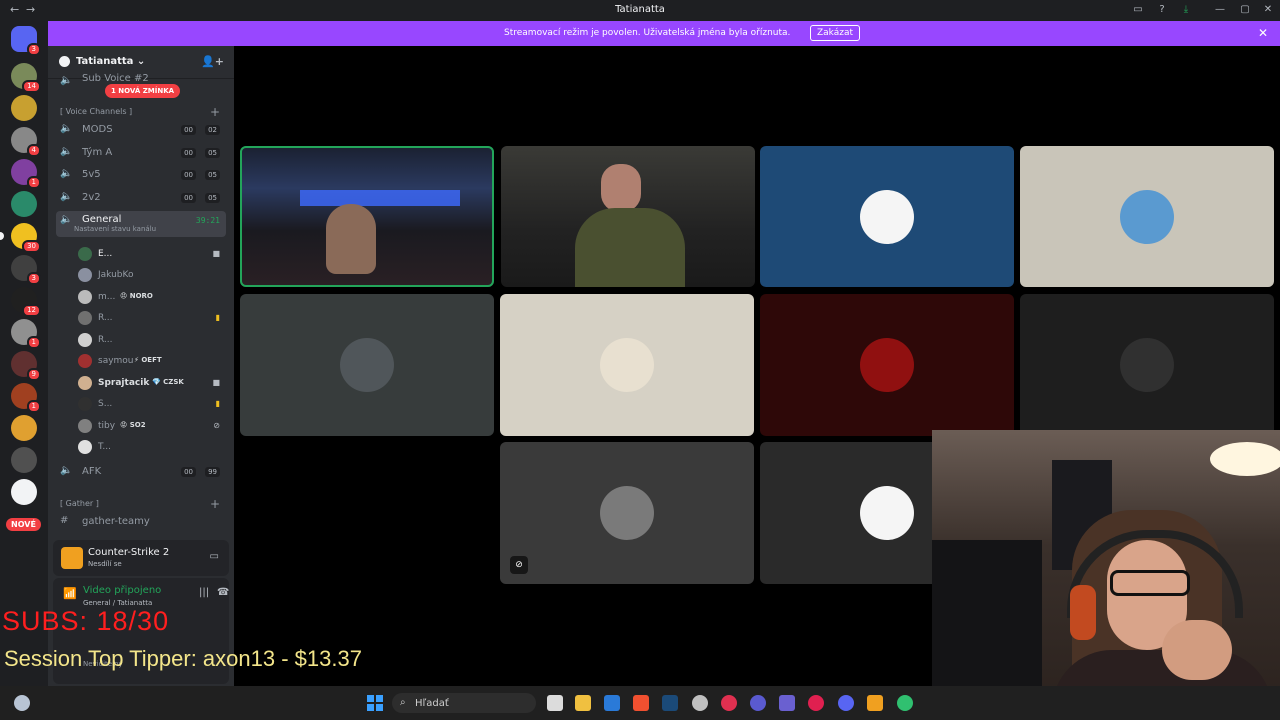 The image size is (1280, 720). What do you see at coordinates (787, 703) in the screenshot?
I see `teams-icon` at bounding box center [787, 703].